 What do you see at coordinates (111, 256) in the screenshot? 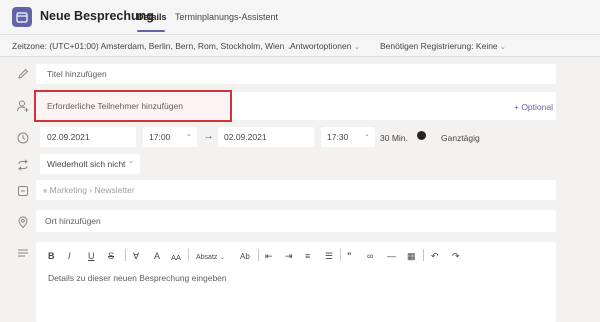
I see `strikethrough-button: S` at bounding box center [111, 256].